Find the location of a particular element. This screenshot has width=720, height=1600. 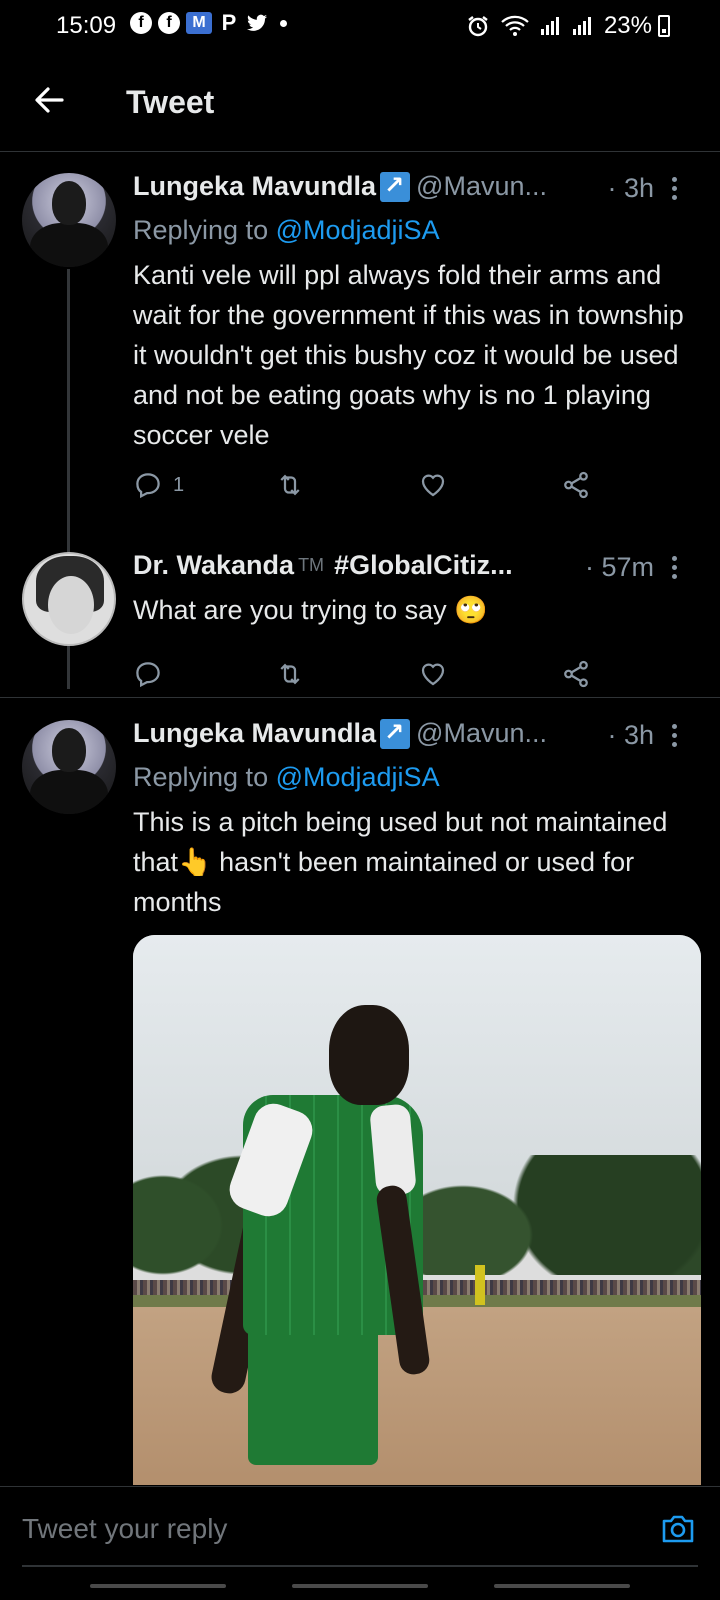

reply-input is located at coordinates (302, 1529).